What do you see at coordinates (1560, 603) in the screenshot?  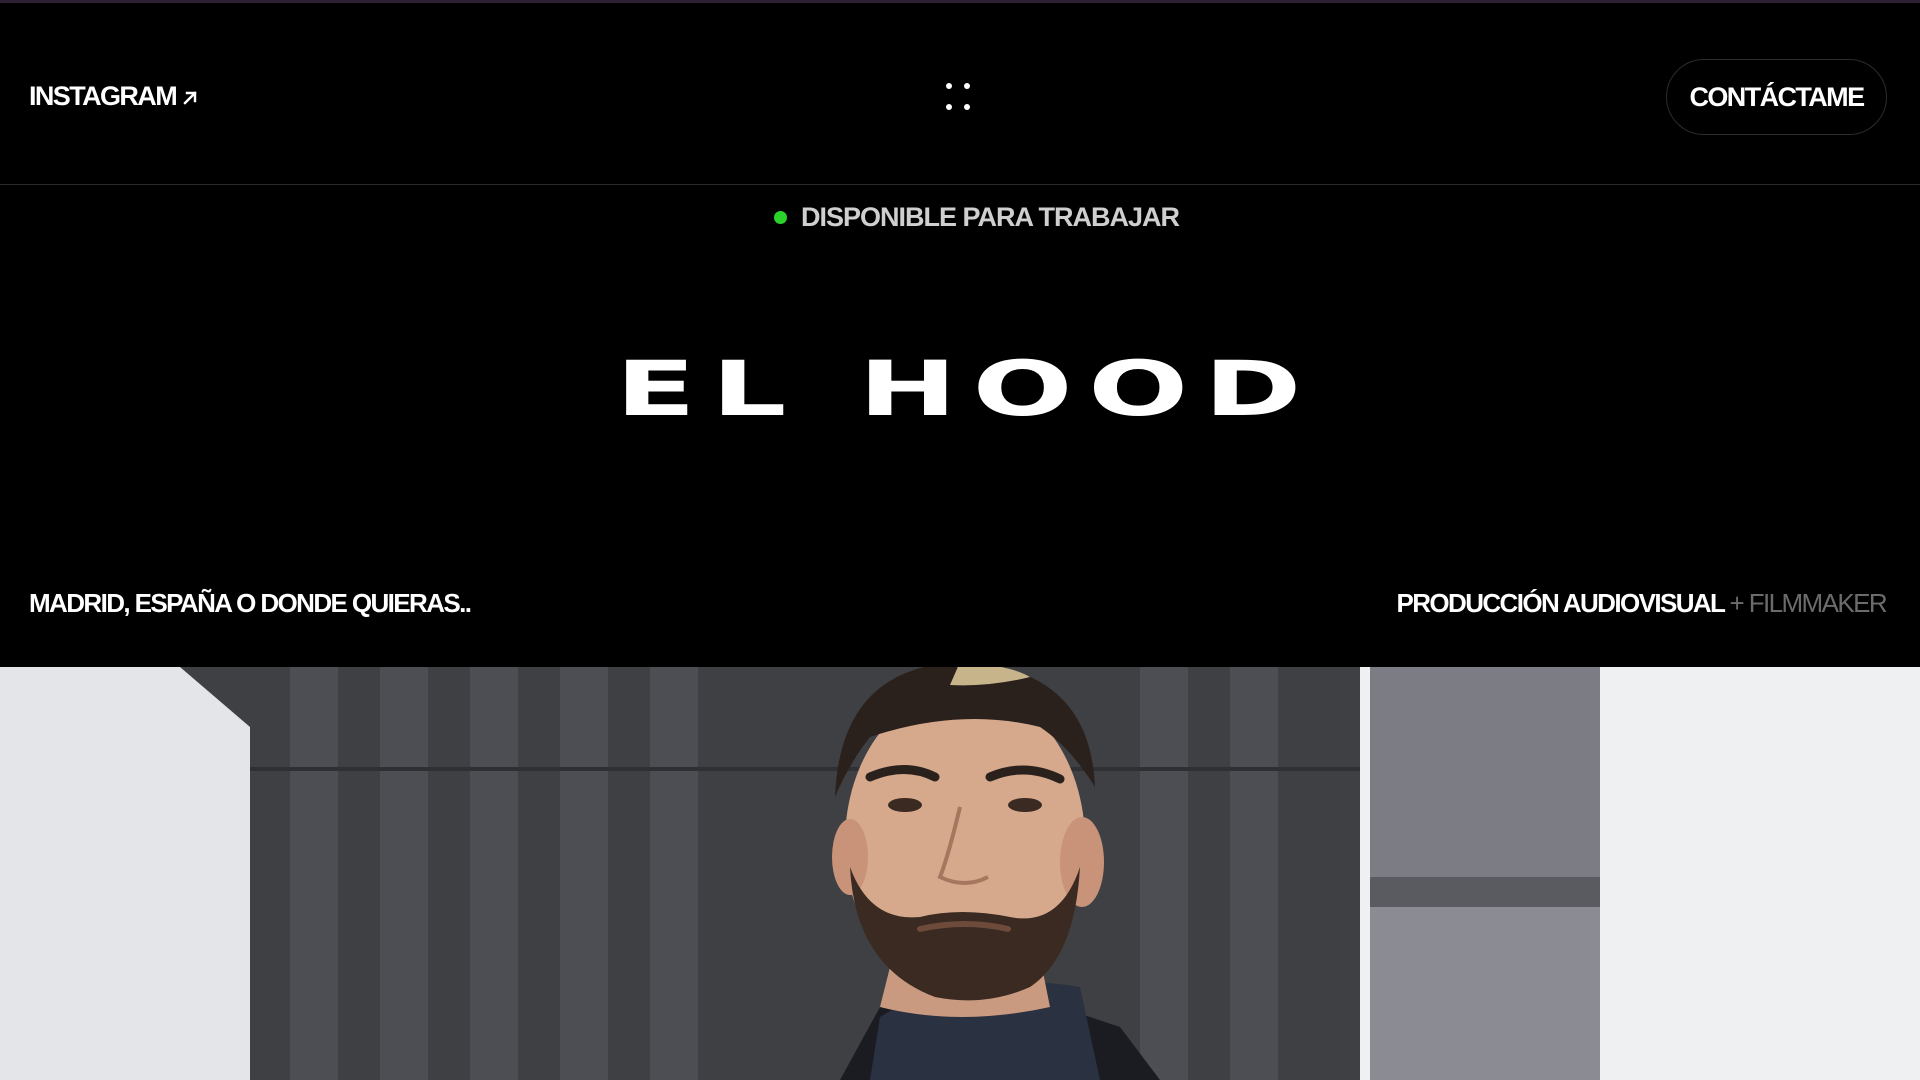 I see `role-primary: PRODUCCIÓN AUDIOVISUAL` at bounding box center [1560, 603].